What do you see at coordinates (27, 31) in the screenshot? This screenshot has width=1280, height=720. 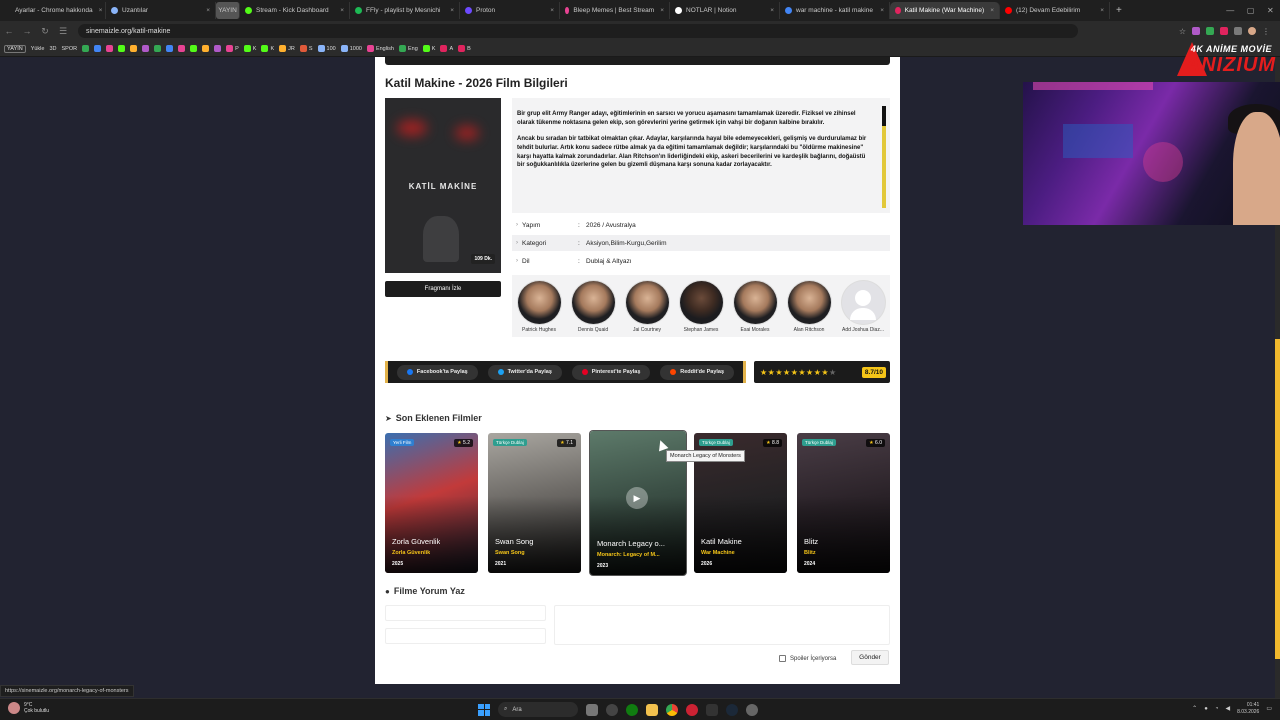 I see `forward-icon: →` at bounding box center [27, 31].